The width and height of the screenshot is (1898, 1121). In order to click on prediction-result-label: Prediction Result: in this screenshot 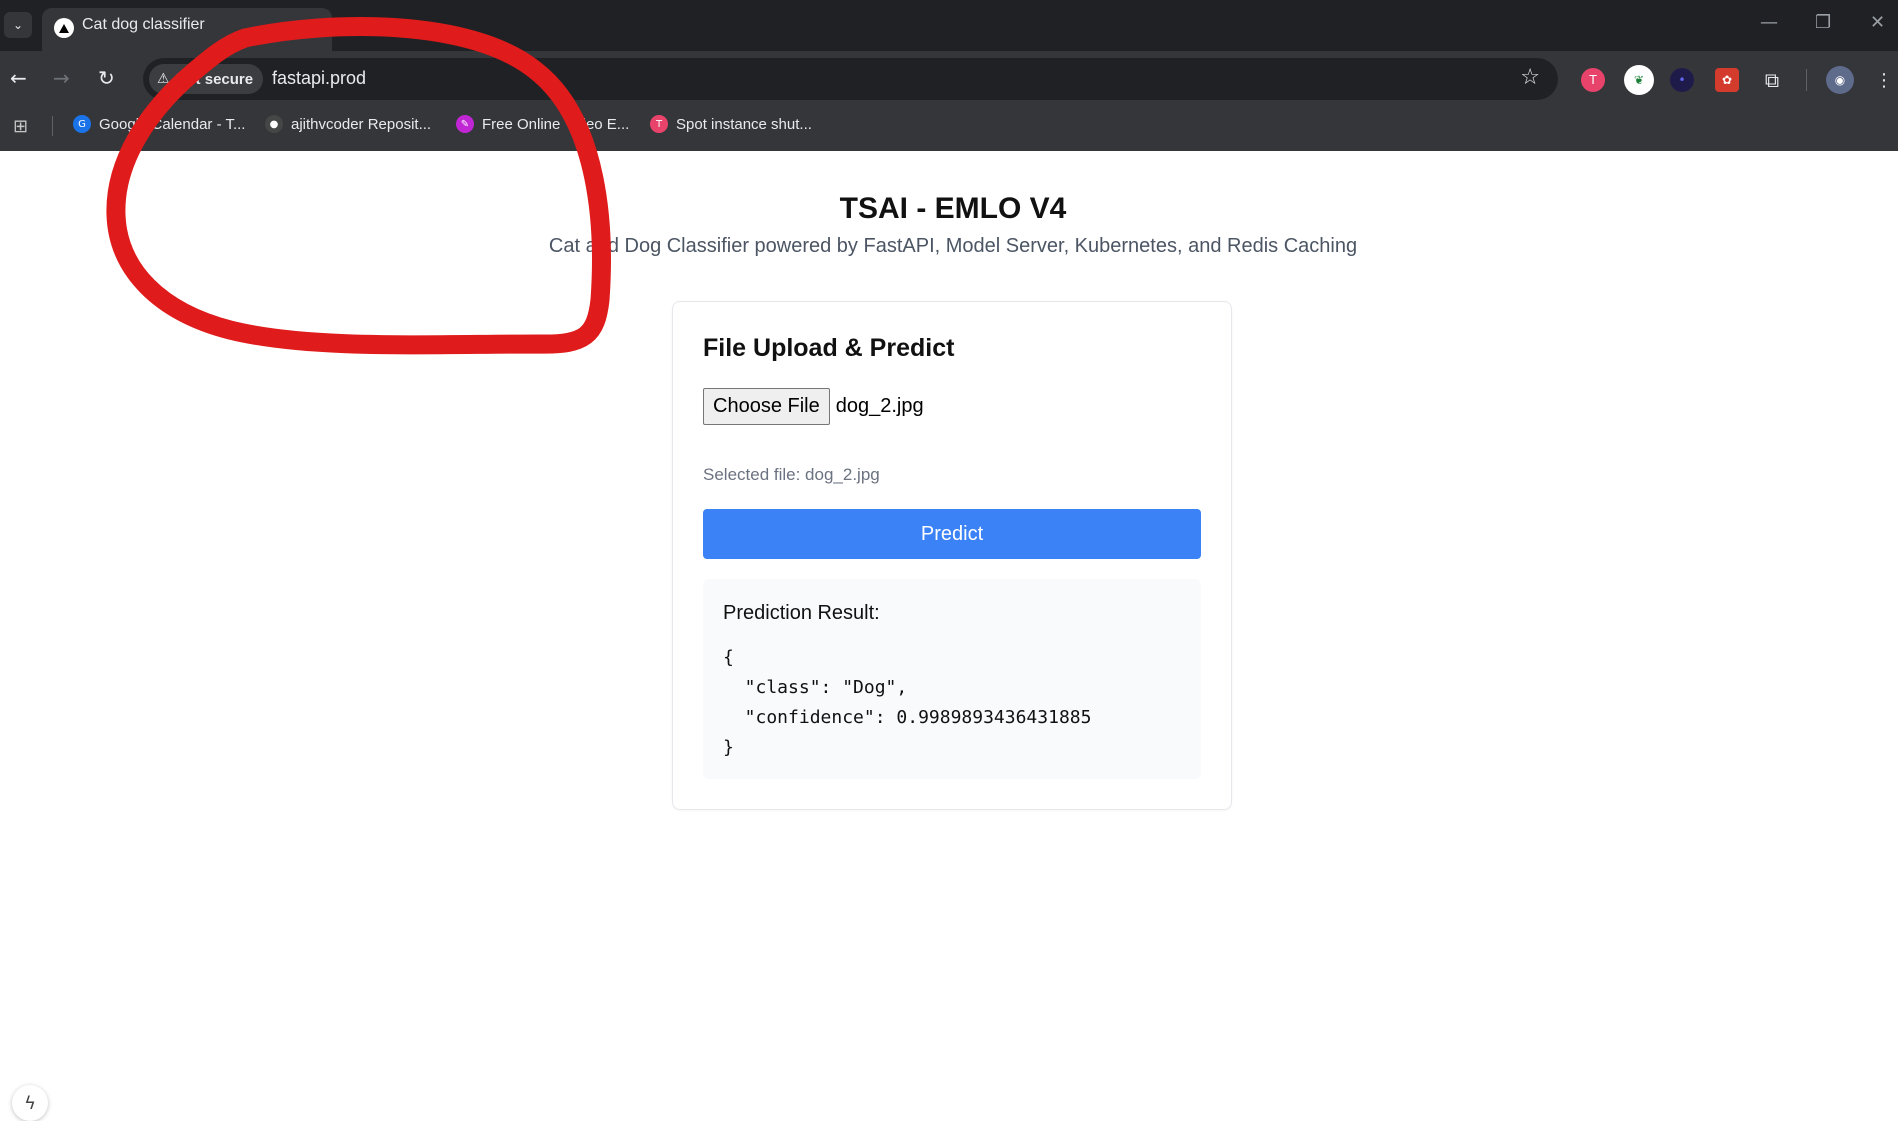, I will do `click(801, 613)`.